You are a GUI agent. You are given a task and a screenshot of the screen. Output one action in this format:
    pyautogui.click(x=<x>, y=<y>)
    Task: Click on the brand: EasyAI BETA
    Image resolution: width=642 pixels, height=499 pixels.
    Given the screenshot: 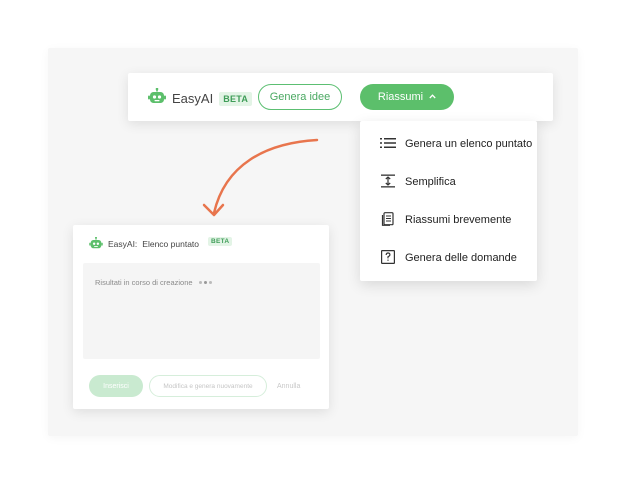 What is the action you would take?
    pyautogui.click(x=200, y=98)
    